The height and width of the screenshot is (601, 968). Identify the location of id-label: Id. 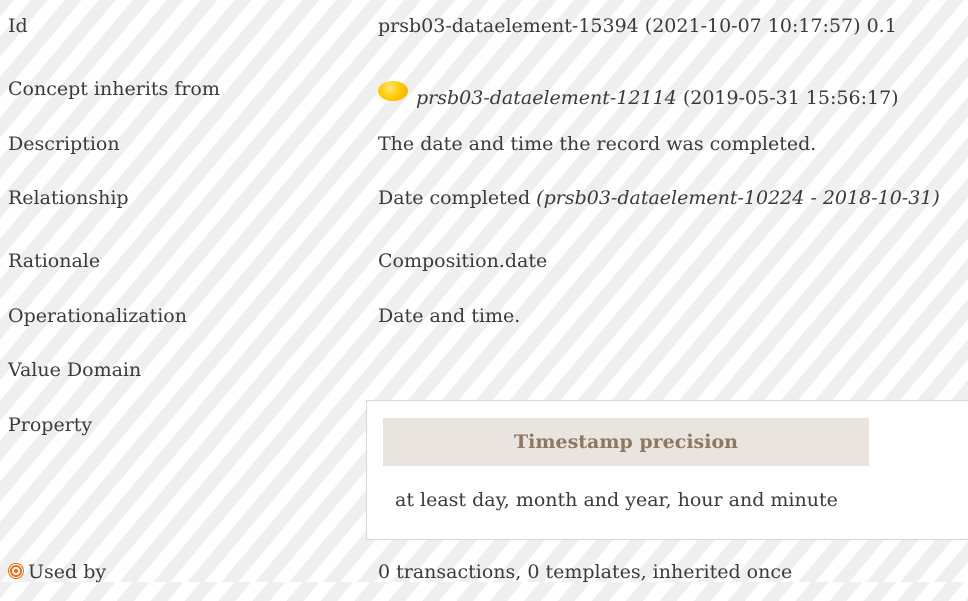
(18, 26).